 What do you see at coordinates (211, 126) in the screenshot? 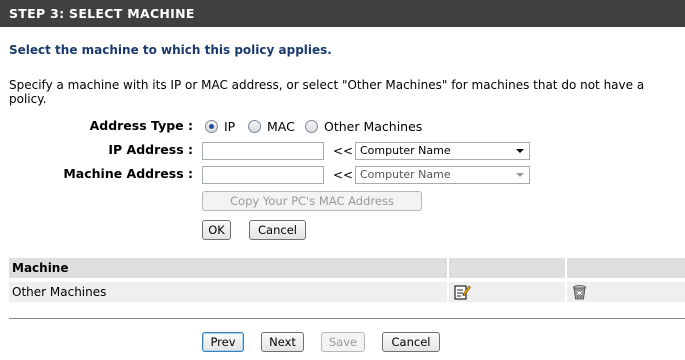
I see `radio-ip-button` at bounding box center [211, 126].